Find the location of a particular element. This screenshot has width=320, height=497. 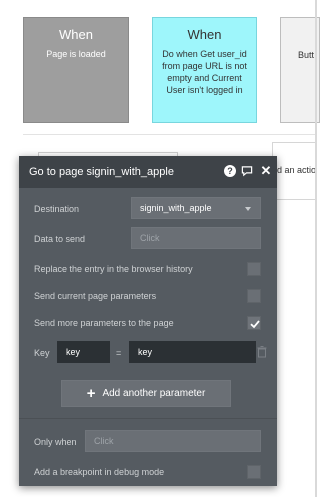

data-to-send-field: Click is located at coordinates (196, 238).